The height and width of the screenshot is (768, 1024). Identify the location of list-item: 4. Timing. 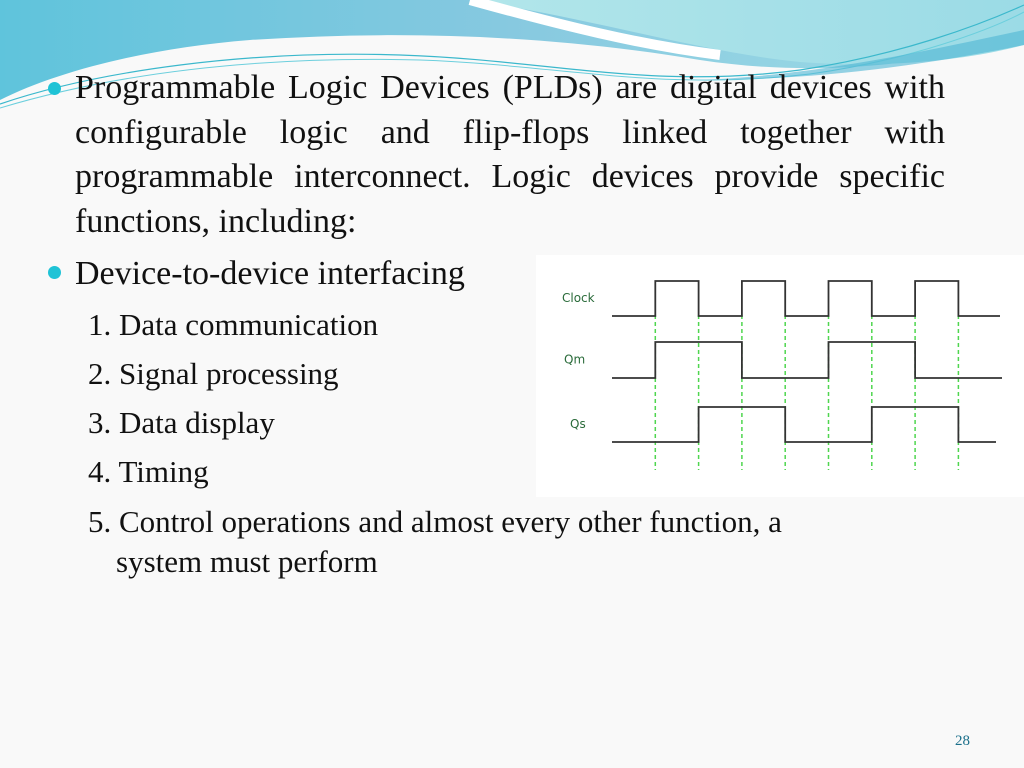
(148, 471).